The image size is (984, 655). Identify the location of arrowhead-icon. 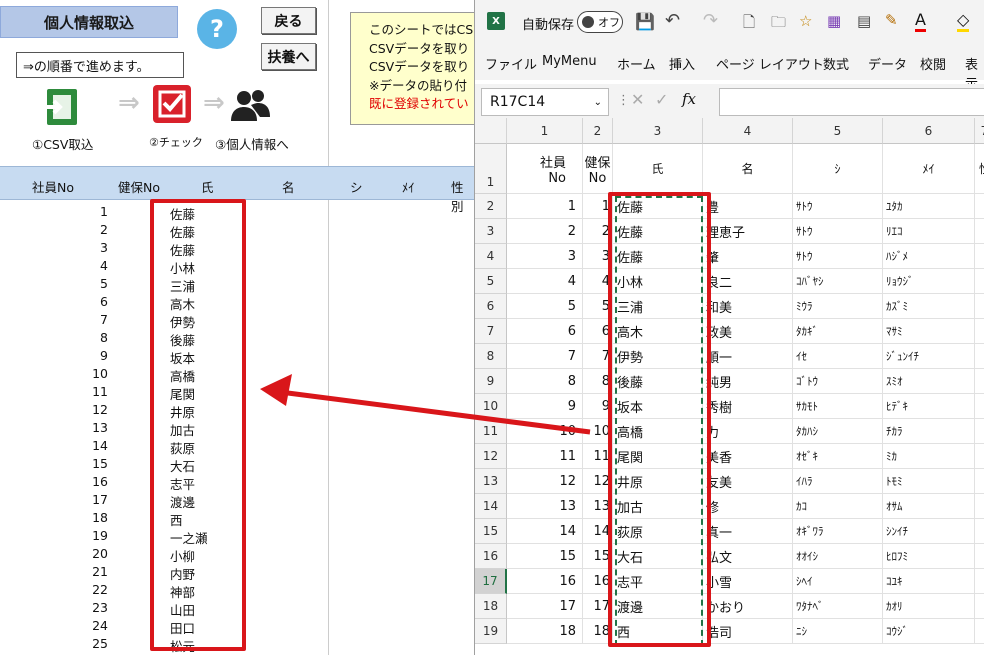
(276, 390).